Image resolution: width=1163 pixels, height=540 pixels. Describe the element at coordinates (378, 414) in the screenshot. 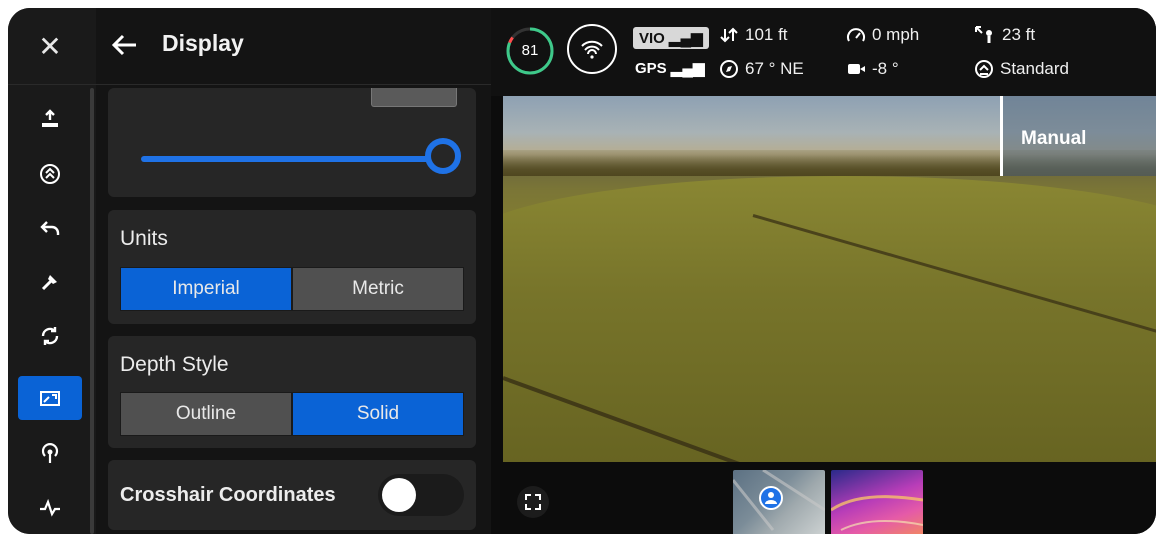

I see `solid-button: Solid` at that location.